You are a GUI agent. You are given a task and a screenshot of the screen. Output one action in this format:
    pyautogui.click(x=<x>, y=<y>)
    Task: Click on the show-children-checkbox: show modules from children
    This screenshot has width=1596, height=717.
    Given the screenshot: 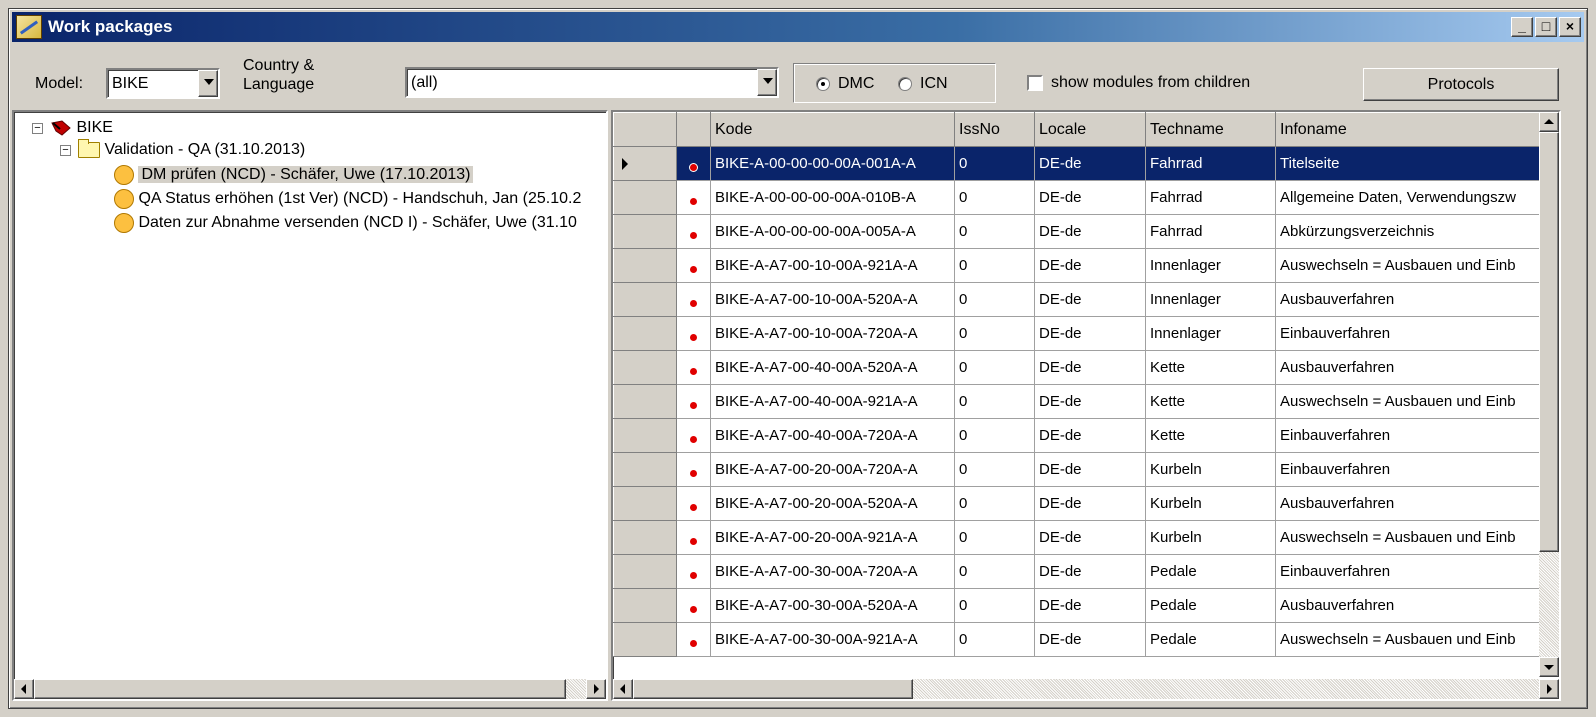 What is the action you would take?
    pyautogui.click(x=1138, y=83)
    